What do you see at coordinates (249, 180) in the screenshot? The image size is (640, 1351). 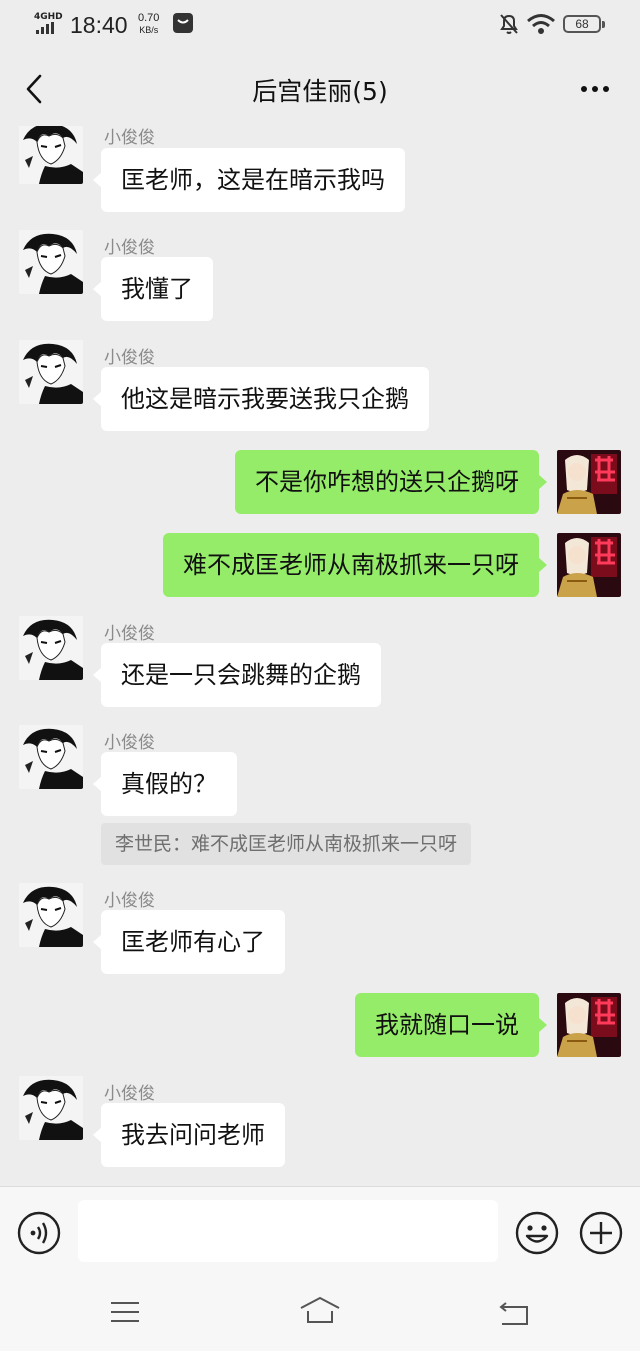 I see `message-bubble: 匡老师，这是在暗示我吗` at bounding box center [249, 180].